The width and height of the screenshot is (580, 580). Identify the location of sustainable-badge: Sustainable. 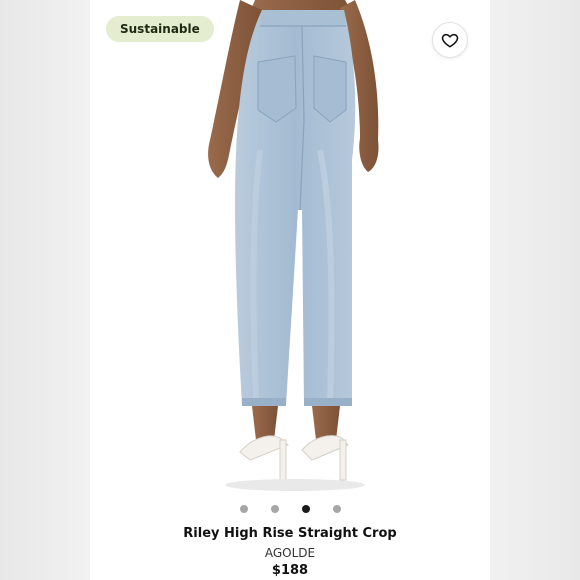
(160, 29).